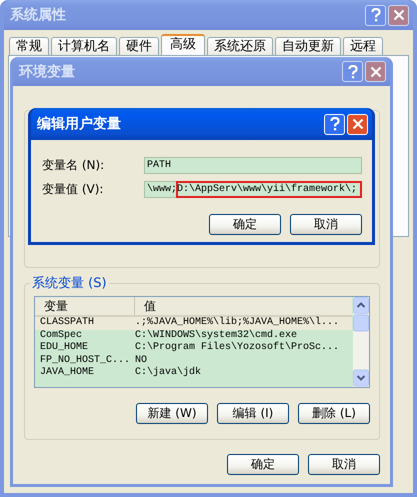 The image size is (417, 497). I want to click on variable-name: ComSpec, so click(82, 336).